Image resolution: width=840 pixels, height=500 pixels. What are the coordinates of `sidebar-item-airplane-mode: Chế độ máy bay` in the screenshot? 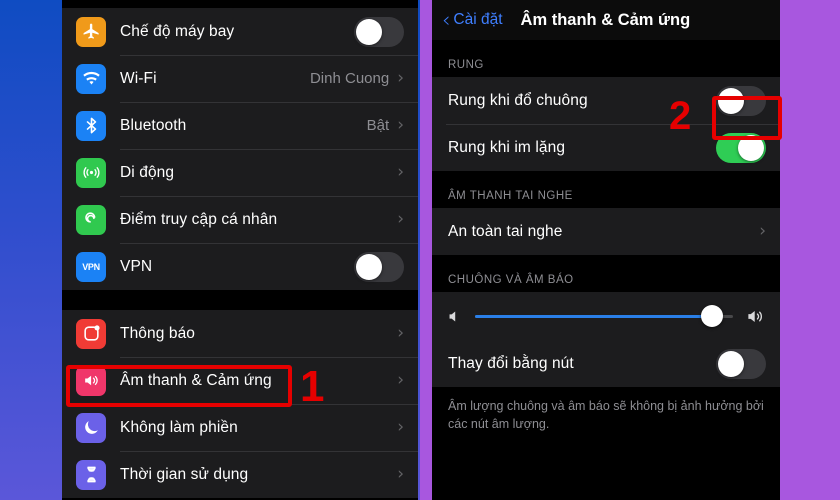 It's located at (240, 31).